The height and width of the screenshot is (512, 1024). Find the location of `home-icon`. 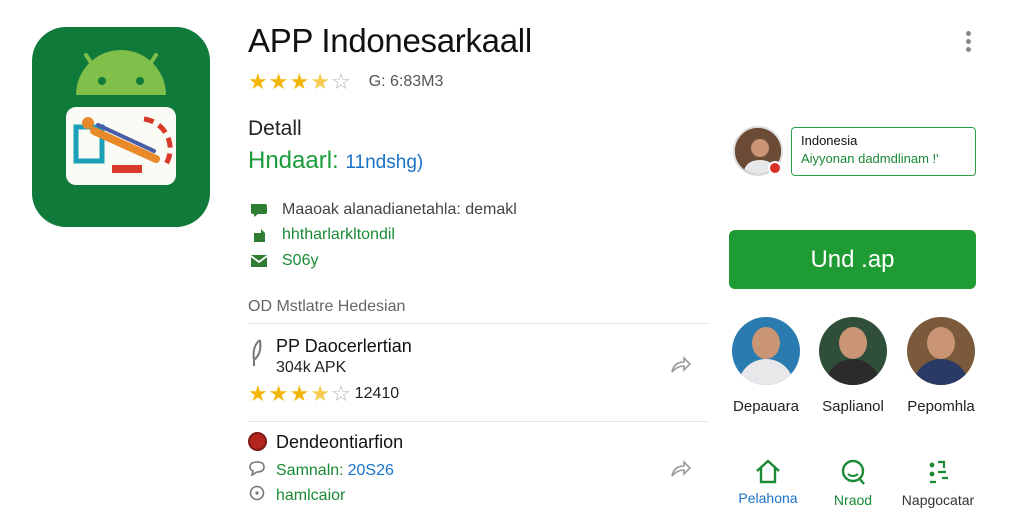

home-icon is located at coordinates (768, 471).